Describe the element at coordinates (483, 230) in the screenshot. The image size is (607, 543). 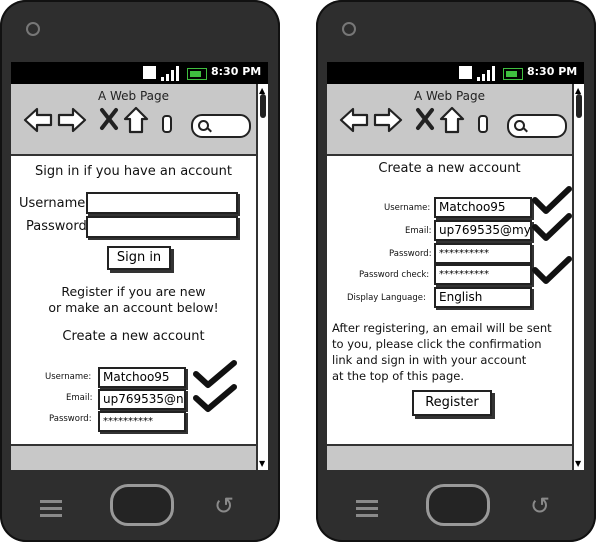
I see `email-input: up769535@my` at that location.